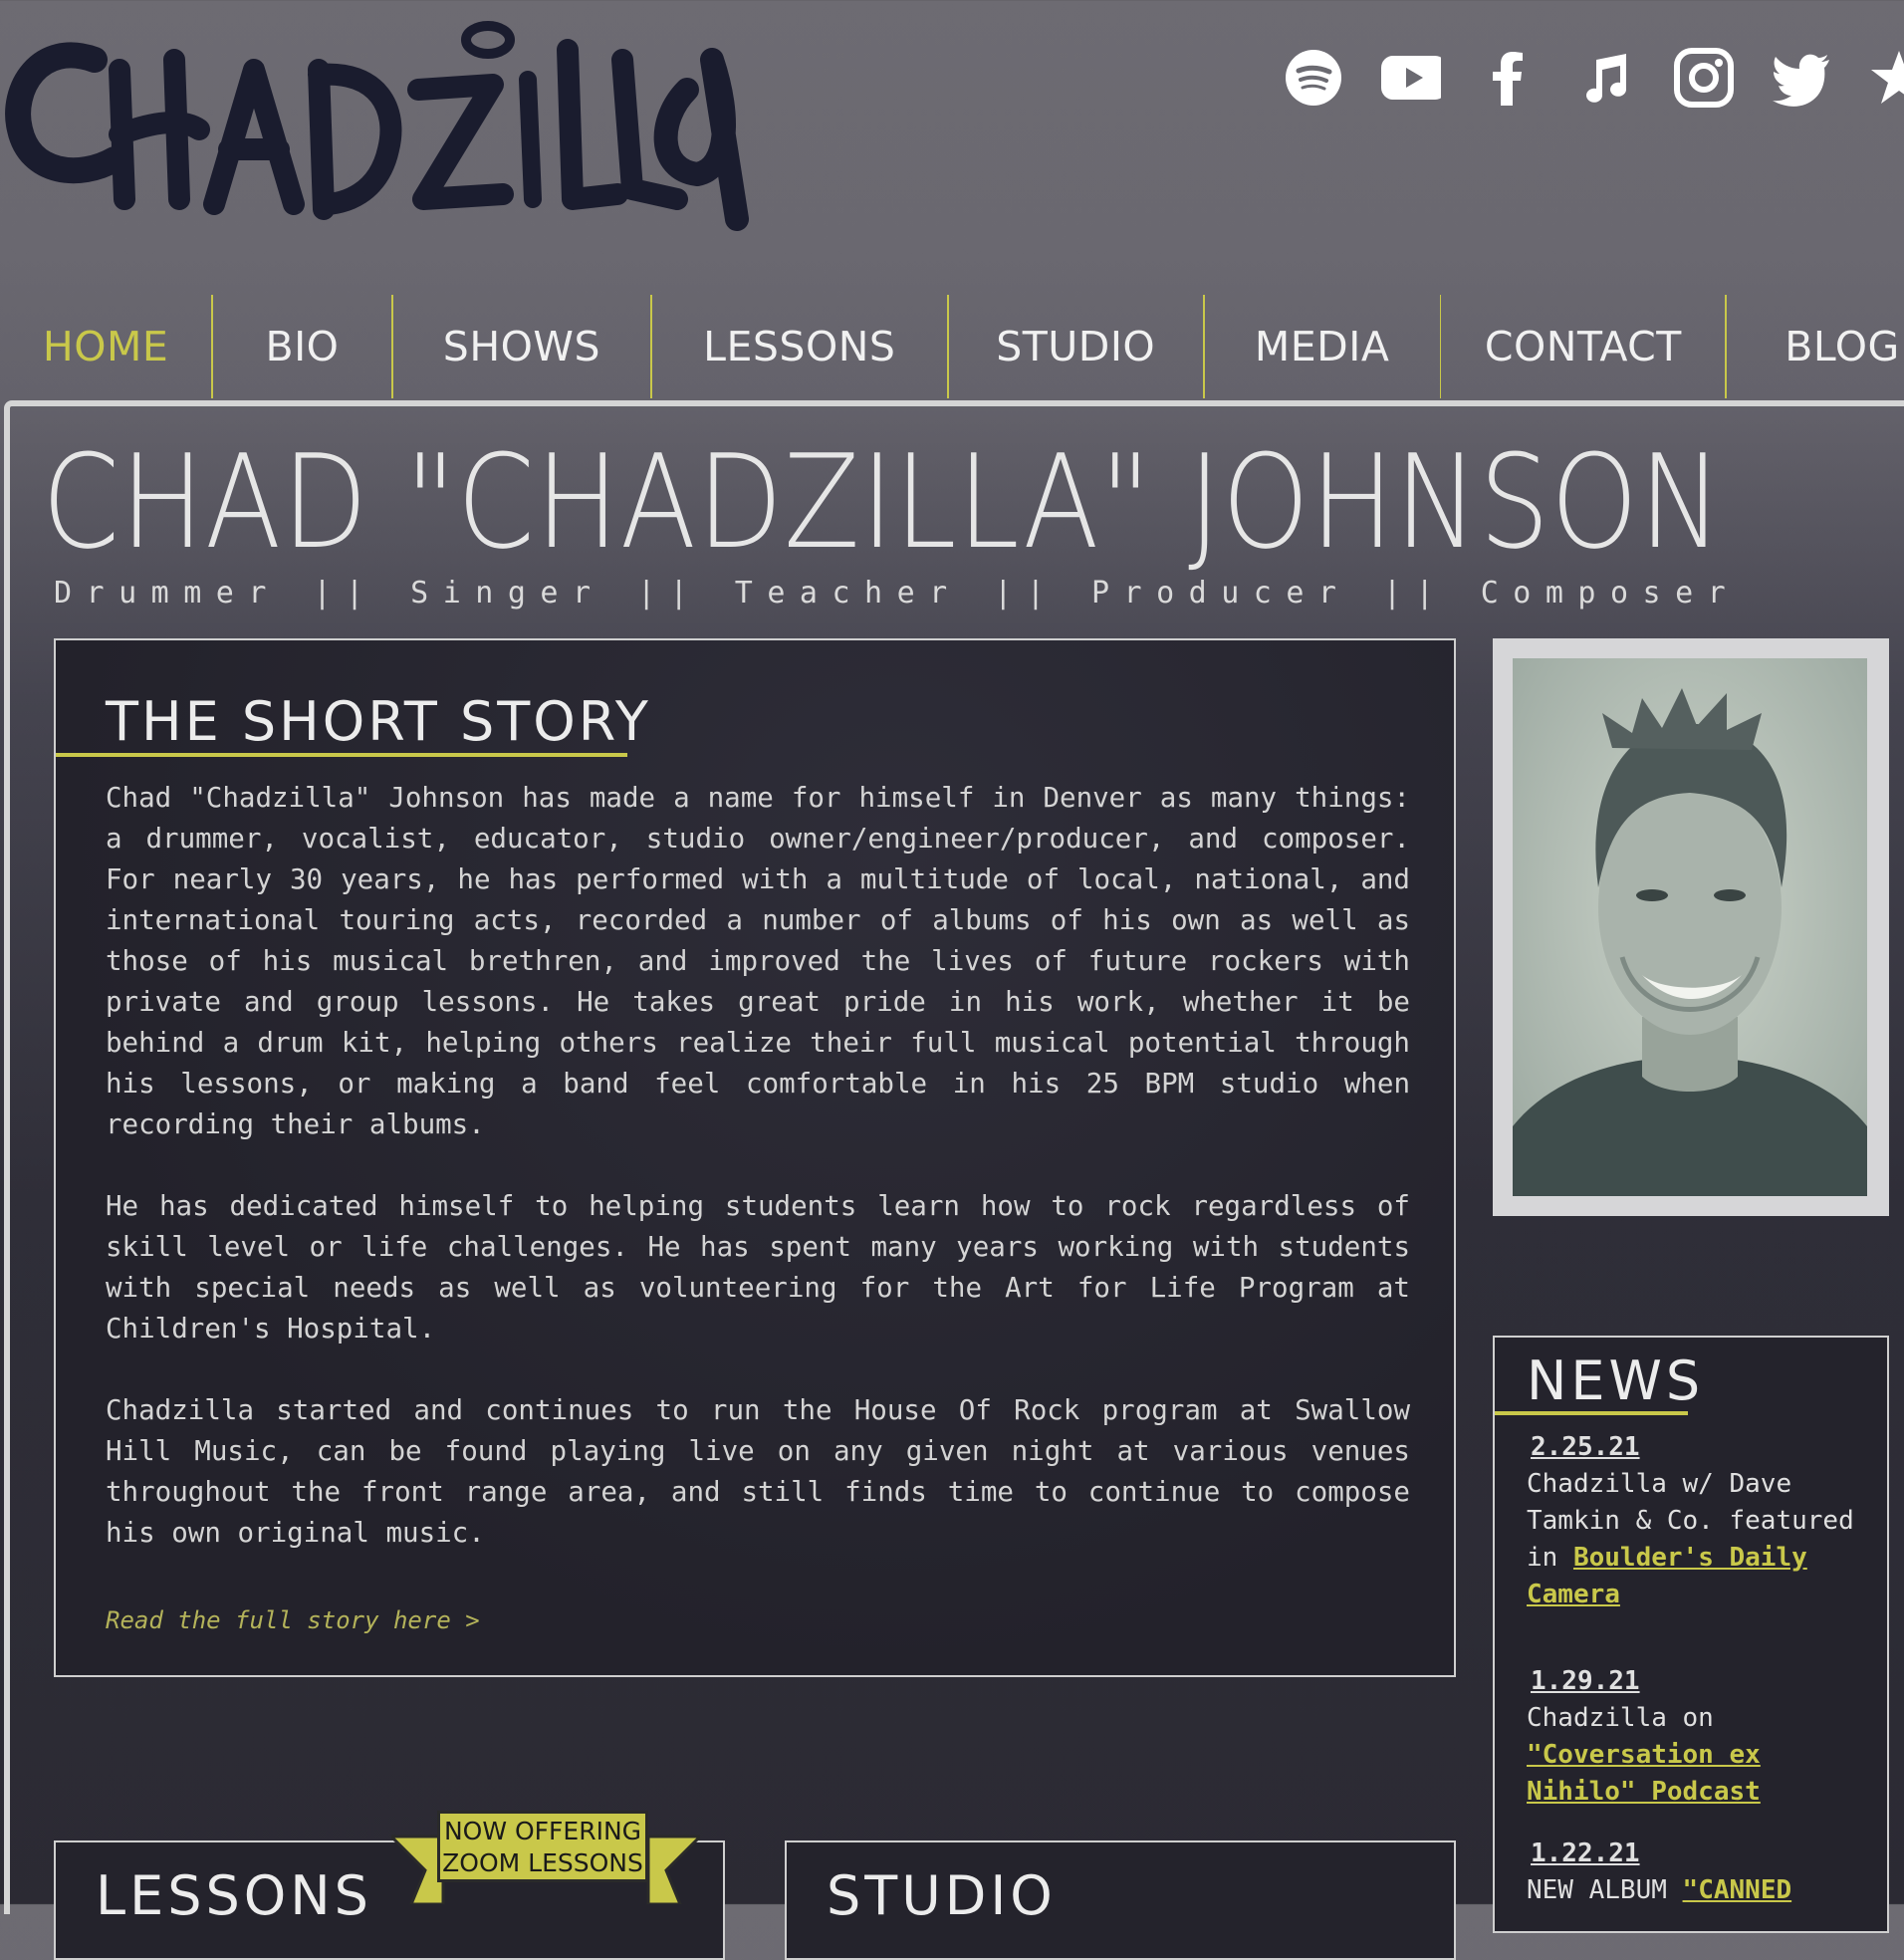 This screenshot has height=1960, width=1904. Describe the element at coordinates (1605, 1890) in the screenshot. I see `news-text: NEW ALBUM` at that location.